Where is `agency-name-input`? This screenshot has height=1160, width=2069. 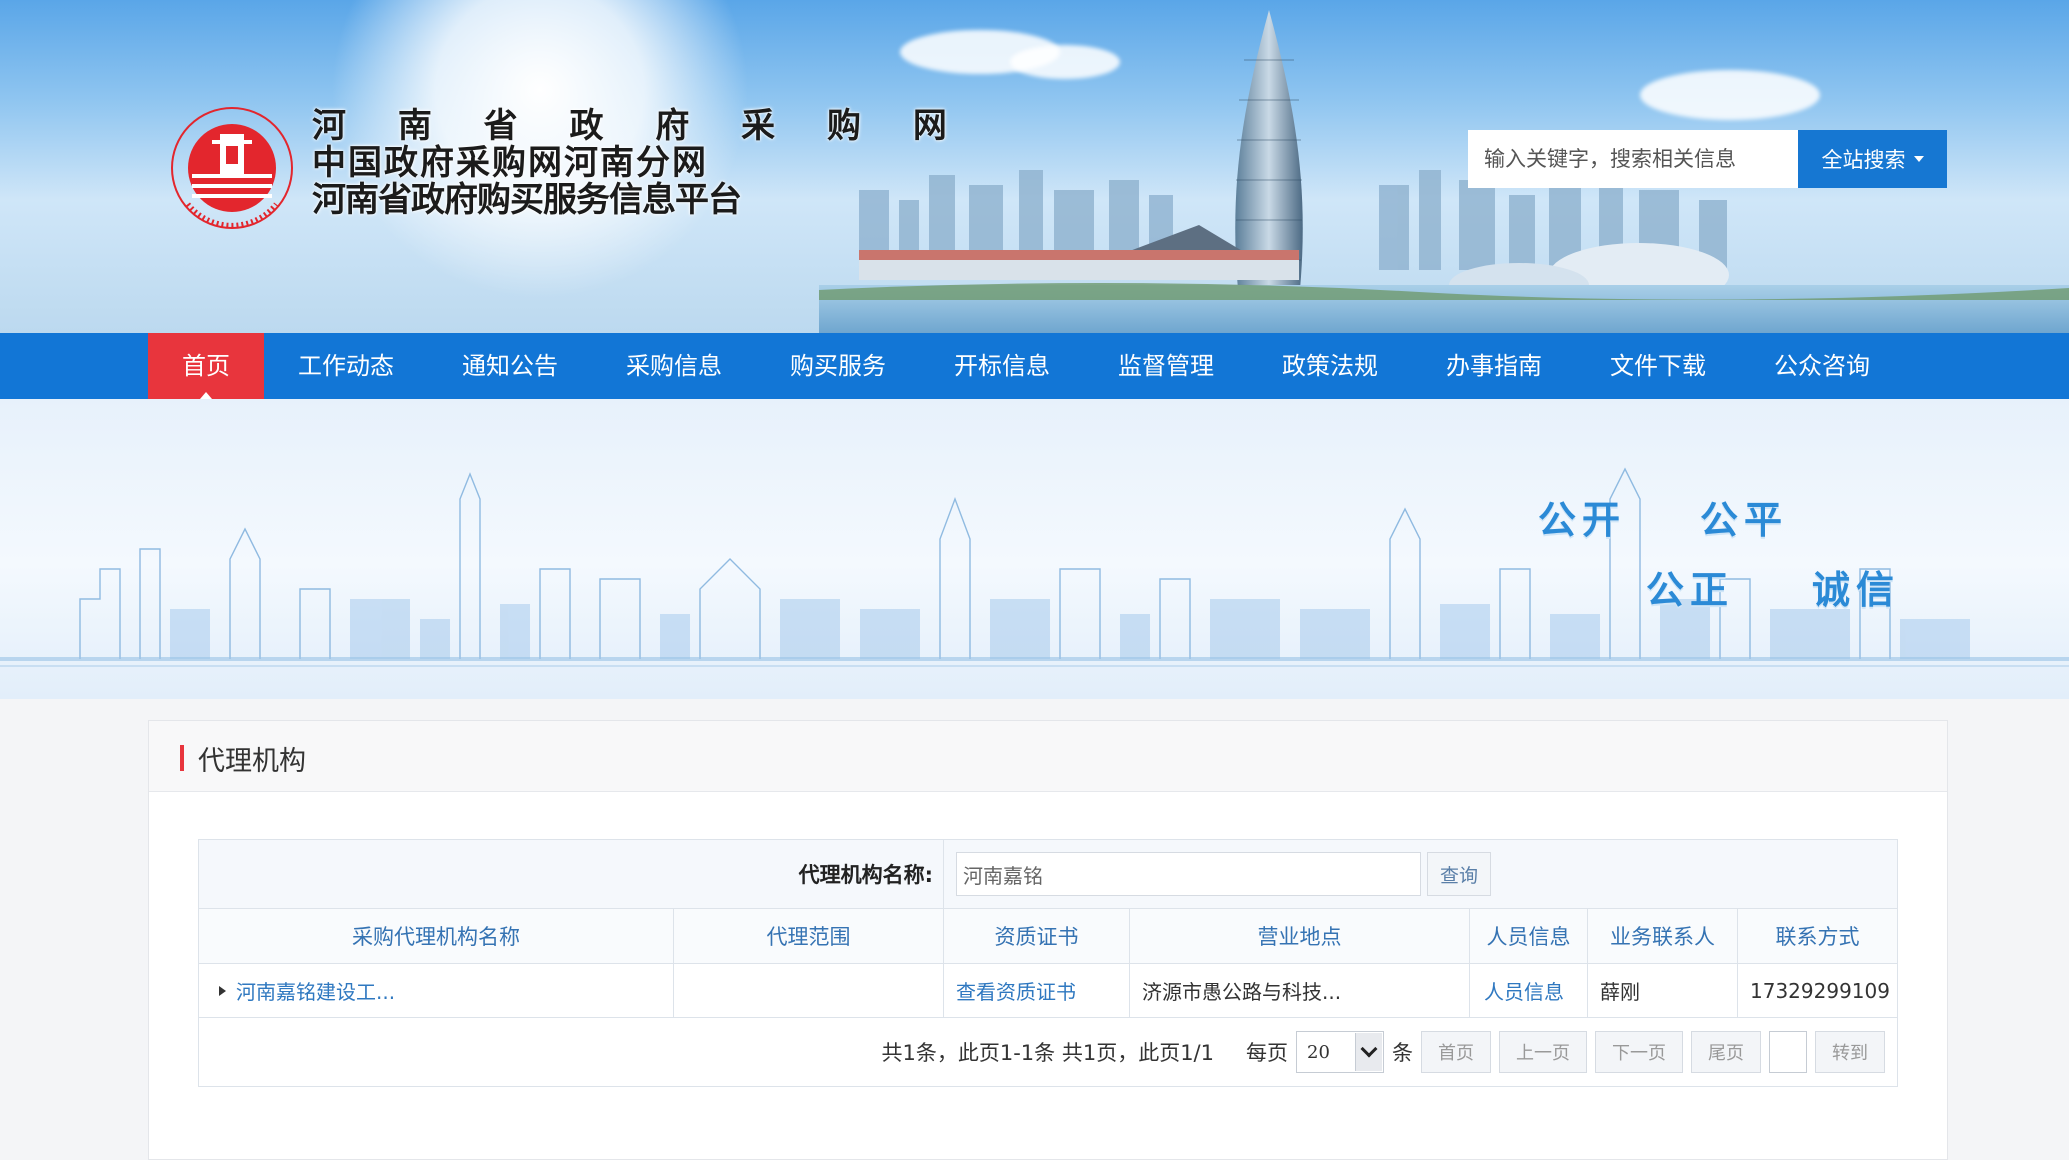 agency-name-input is located at coordinates (1188, 874).